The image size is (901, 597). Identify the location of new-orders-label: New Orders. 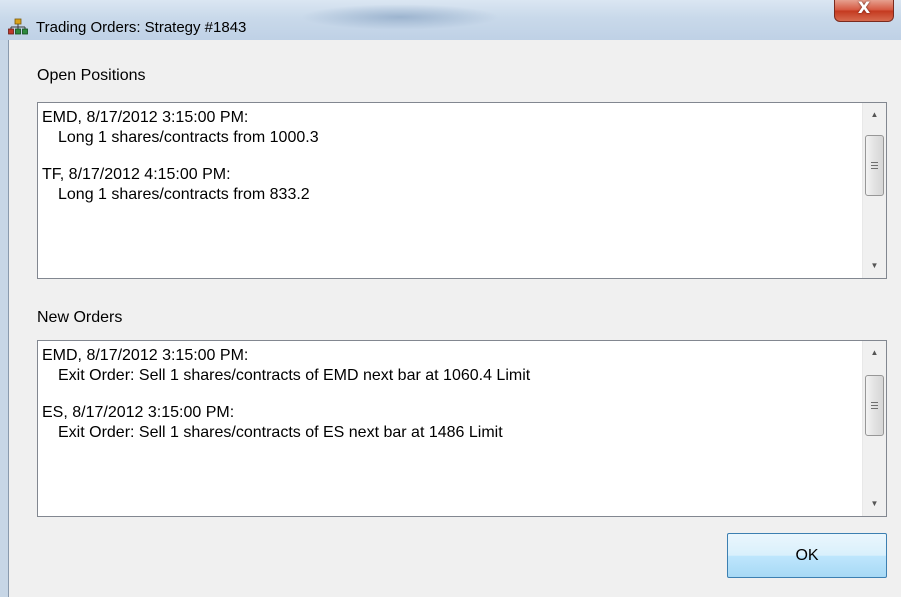
(80, 317).